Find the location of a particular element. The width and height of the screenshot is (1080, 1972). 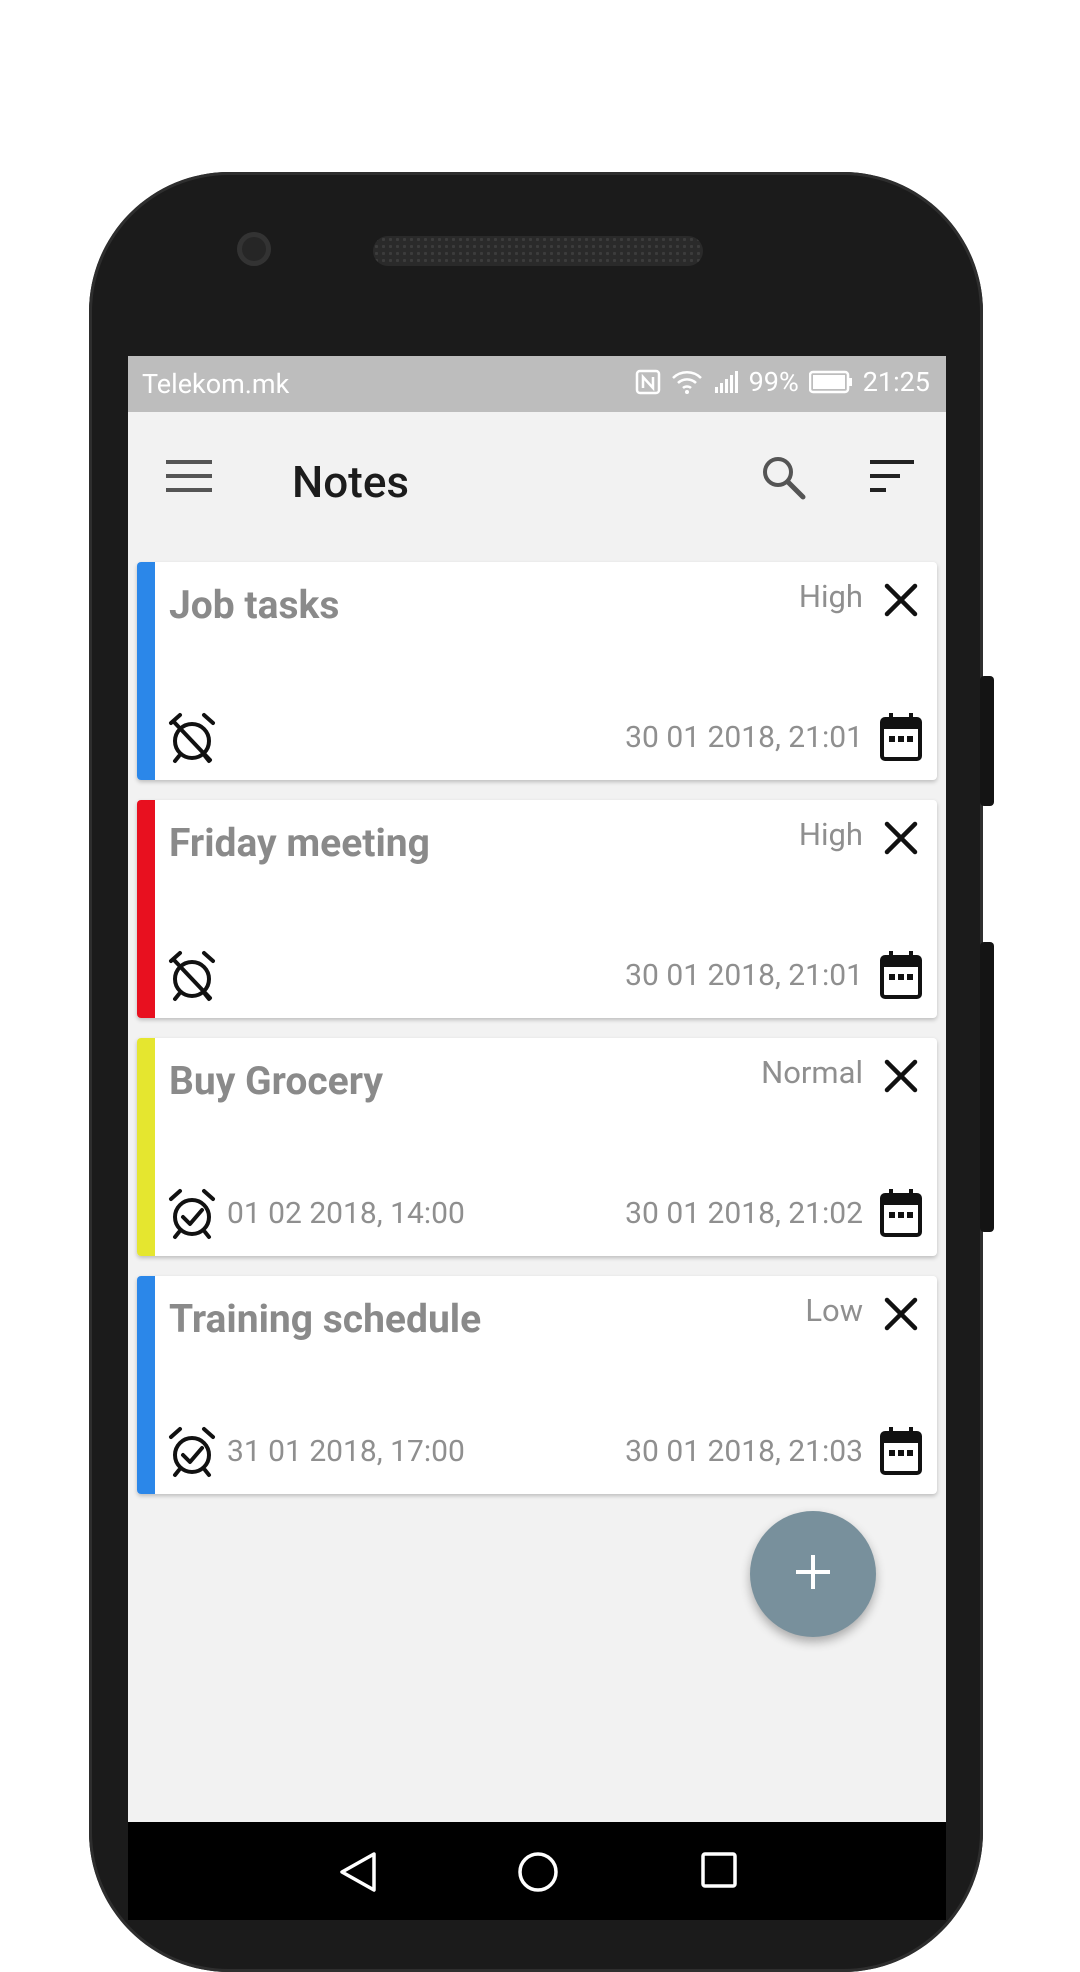

app-bar: Notes is located at coordinates (537, 482).